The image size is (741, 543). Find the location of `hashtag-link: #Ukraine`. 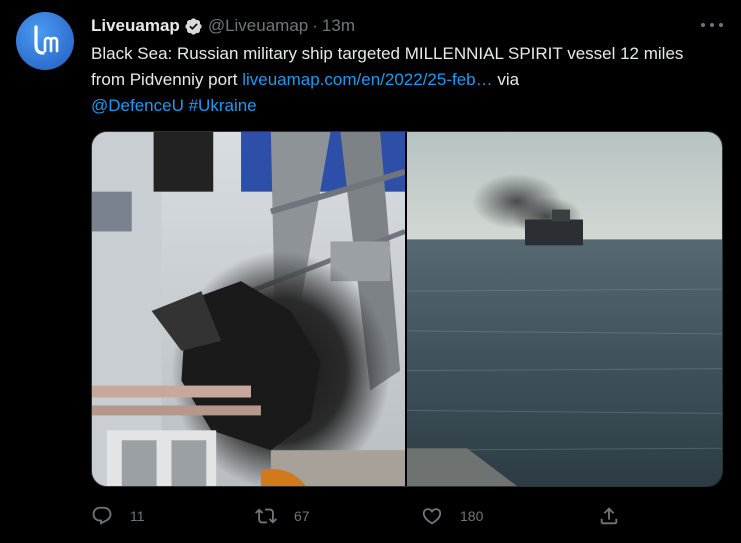

hashtag-link: #Ukraine is located at coordinates (223, 105).